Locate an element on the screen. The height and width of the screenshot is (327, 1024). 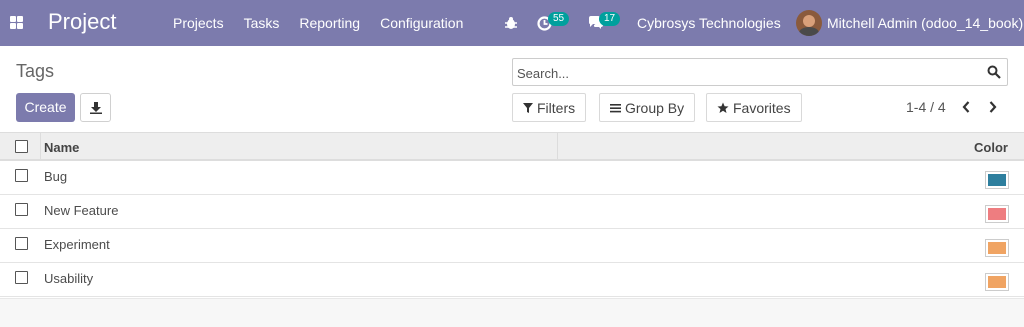
table-header: Name Color is located at coordinates (512, 146).